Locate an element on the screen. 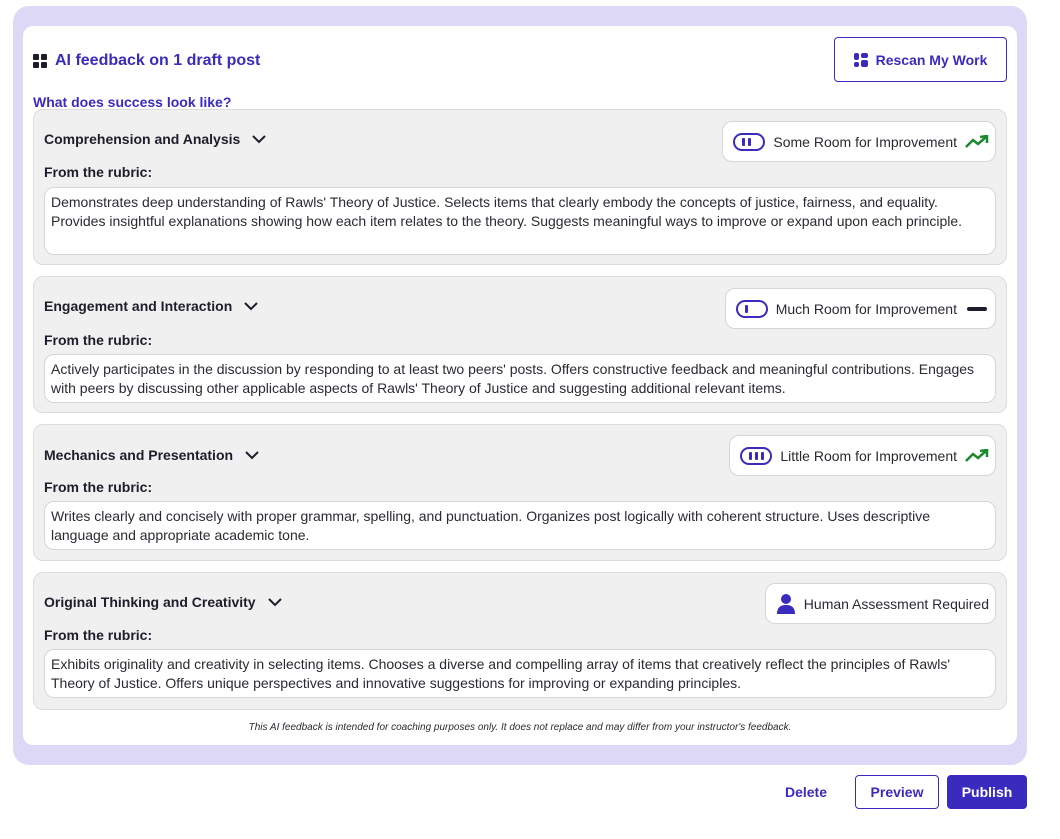 This screenshot has width=1060, height=839. status-text: Human Assessment Required is located at coordinates (896, 603).